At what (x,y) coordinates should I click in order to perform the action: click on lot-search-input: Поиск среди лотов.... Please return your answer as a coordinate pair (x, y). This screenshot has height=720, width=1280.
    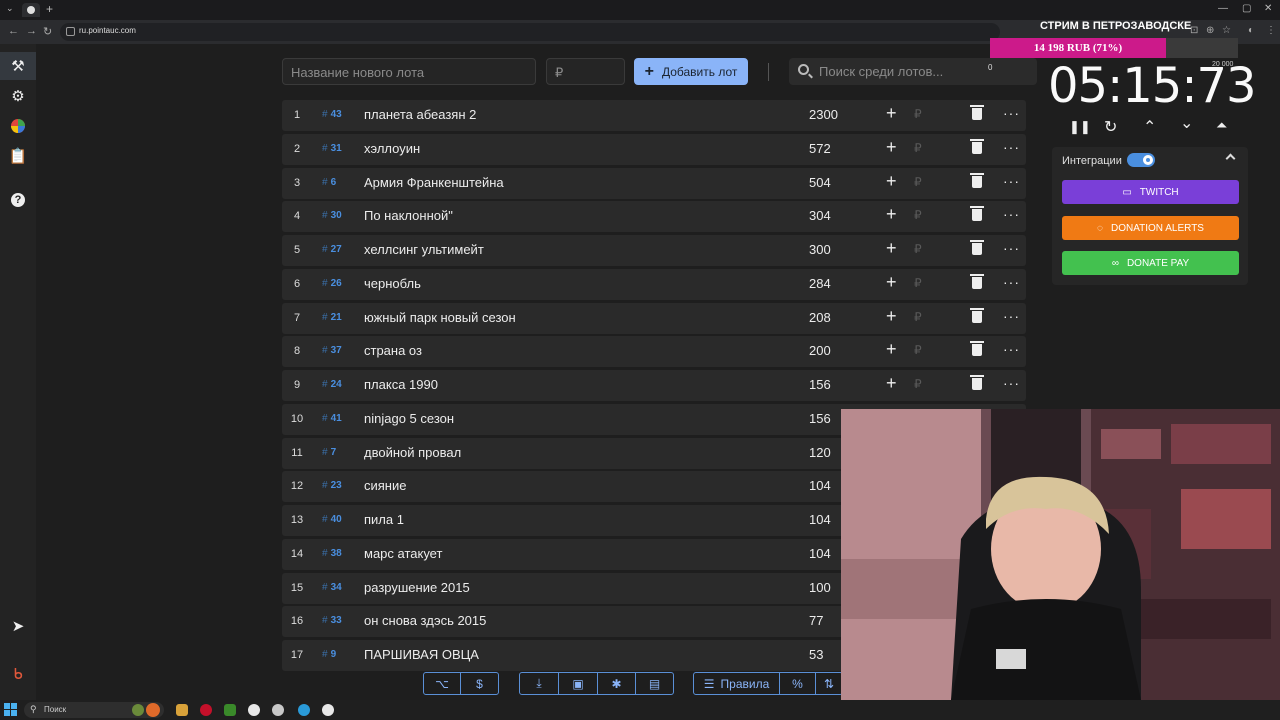
    Looking at the image, I should click on (913, 71).